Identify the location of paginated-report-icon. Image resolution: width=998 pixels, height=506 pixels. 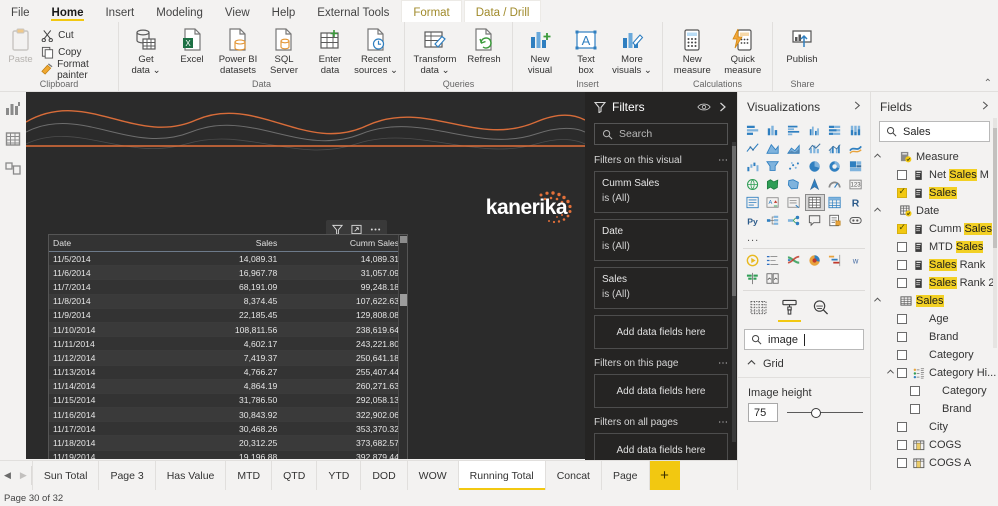
(836, 220).